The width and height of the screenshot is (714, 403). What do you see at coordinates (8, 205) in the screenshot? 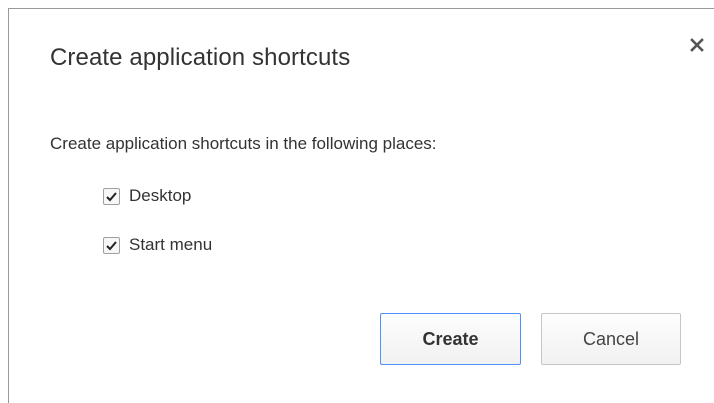
I see `dialog-border-left` at bounding box center [8, 205].